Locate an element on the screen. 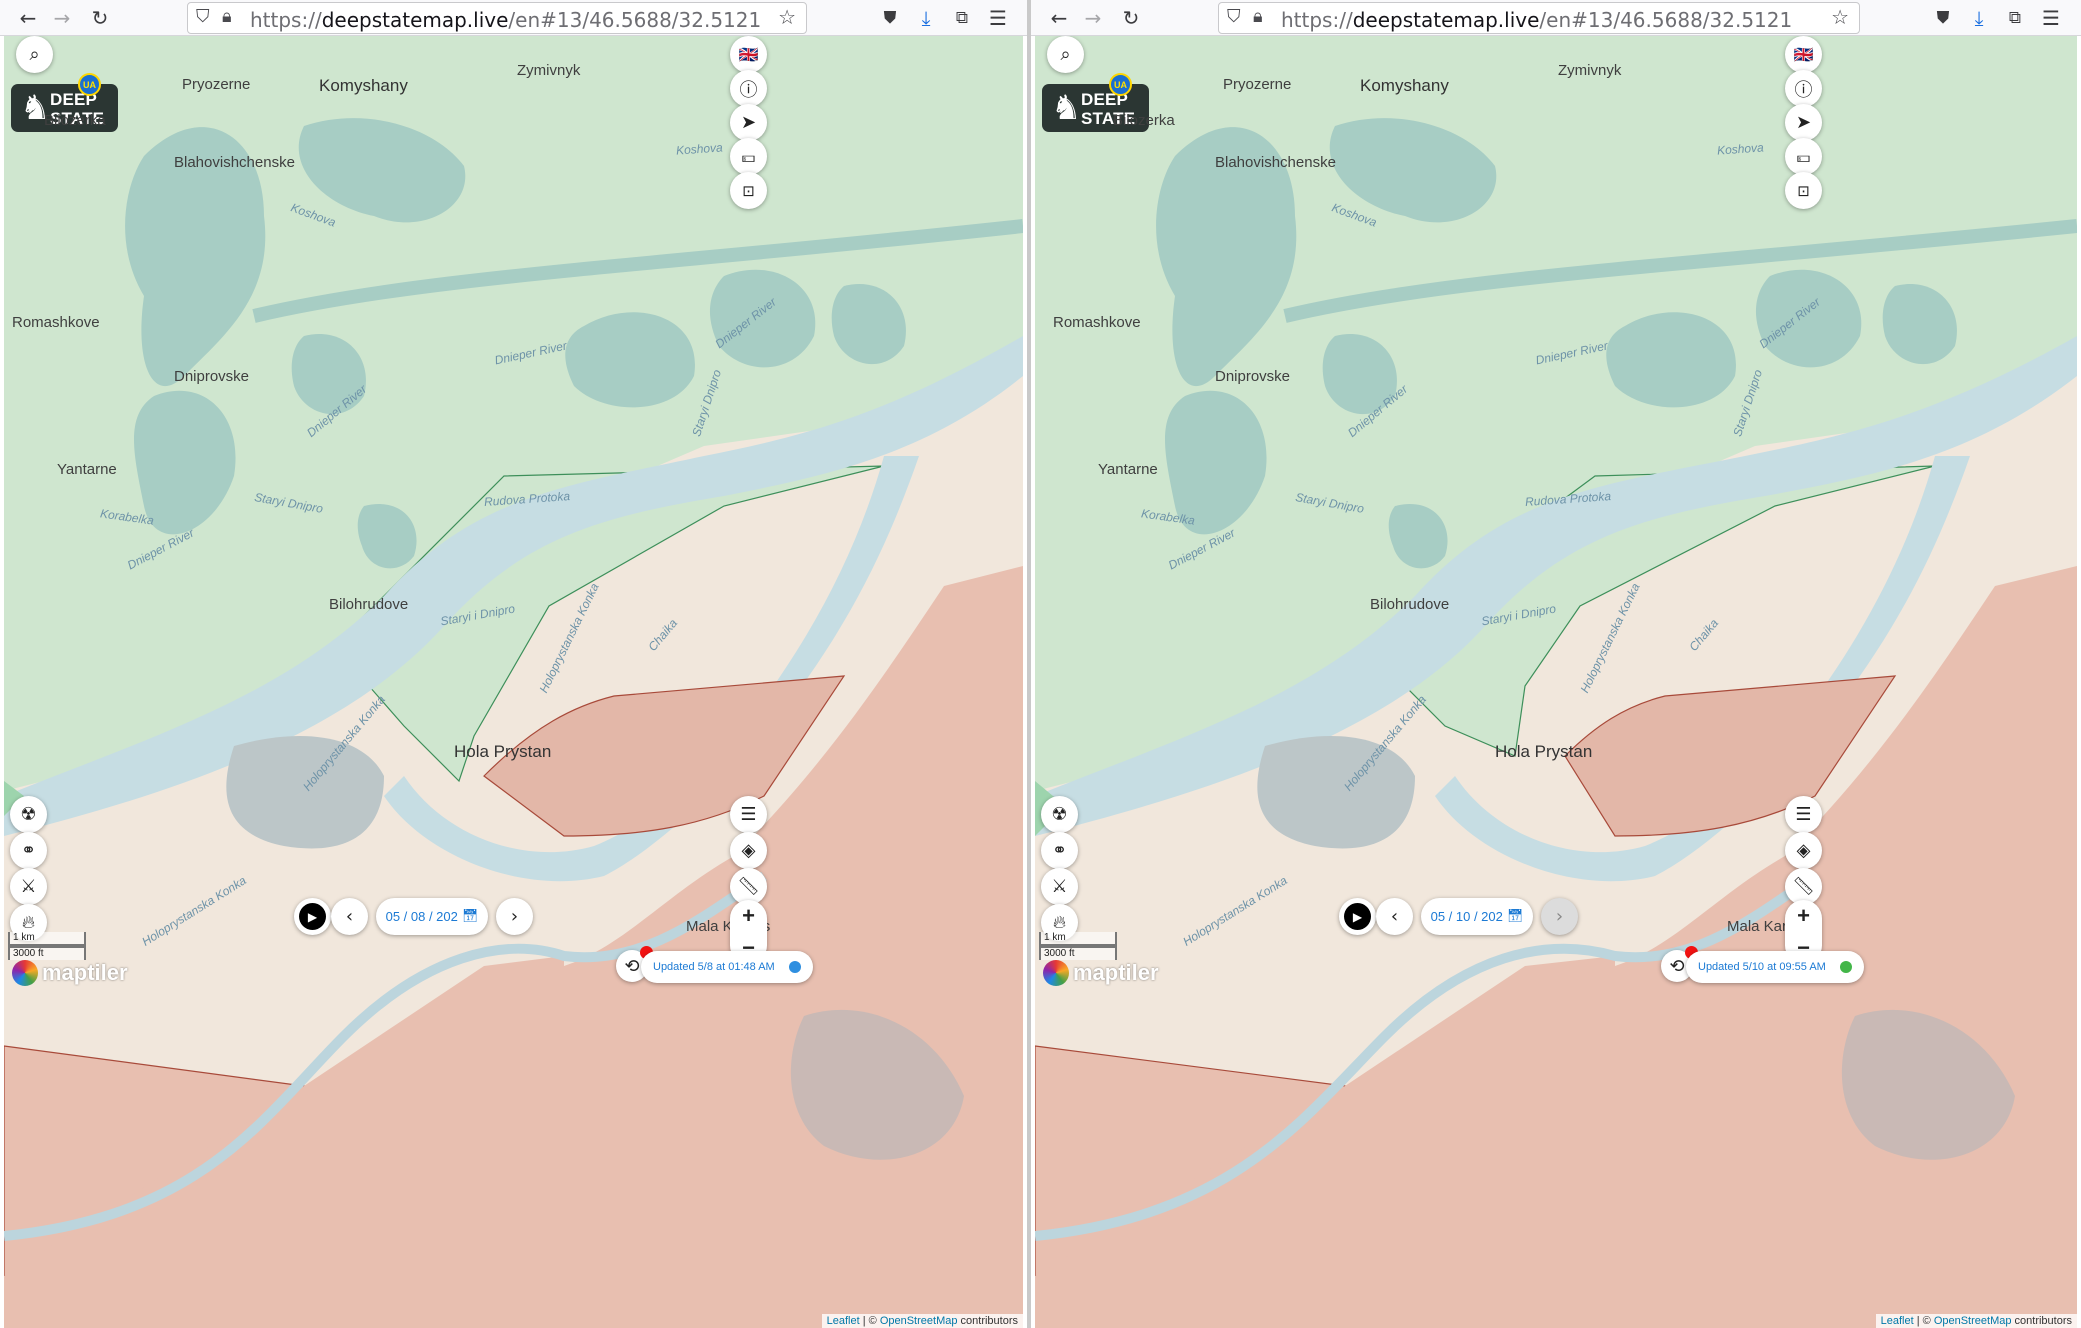 Image resolution: width=2081 pixels, height=1328 pixels. date-input: 05 / 10 / 202 📅︎ is located at coordinates (1477, 916).